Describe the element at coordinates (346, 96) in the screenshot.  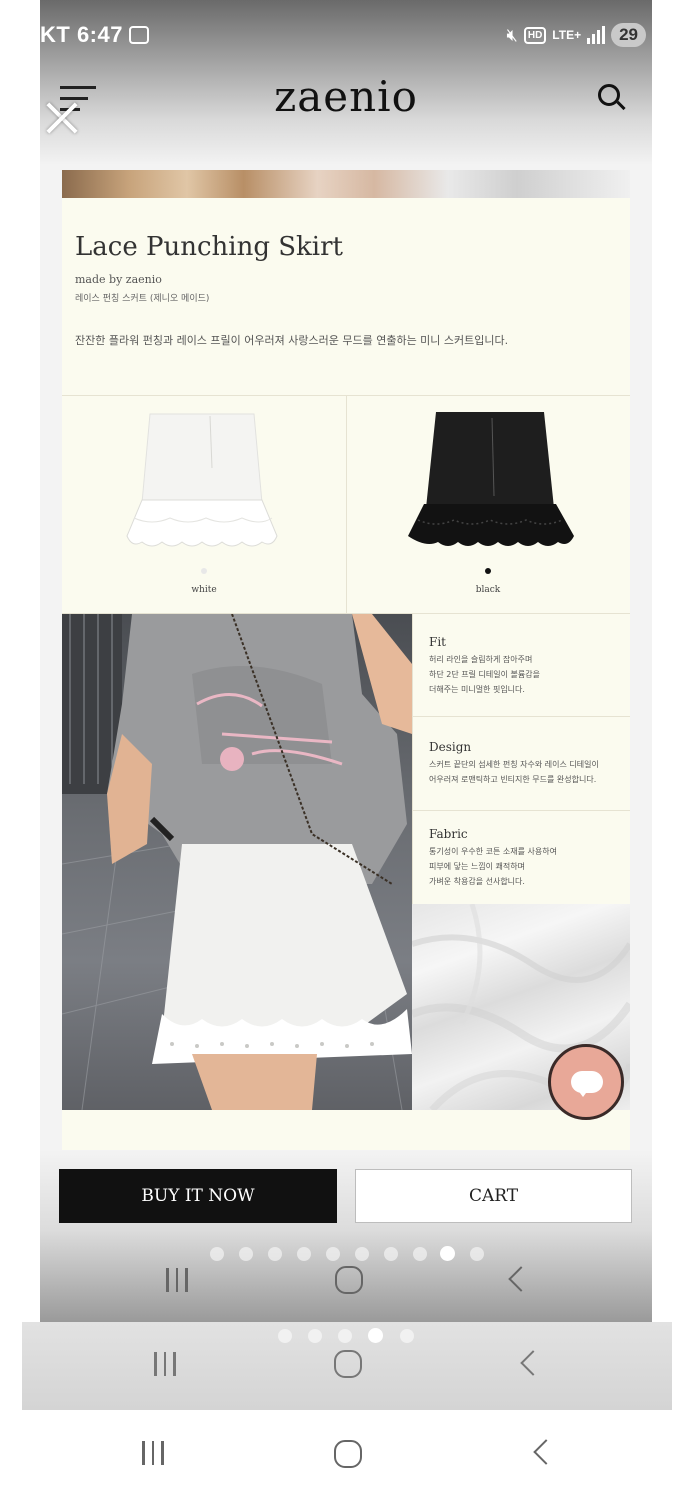
I see `brand-logo: zaenio` at that location.